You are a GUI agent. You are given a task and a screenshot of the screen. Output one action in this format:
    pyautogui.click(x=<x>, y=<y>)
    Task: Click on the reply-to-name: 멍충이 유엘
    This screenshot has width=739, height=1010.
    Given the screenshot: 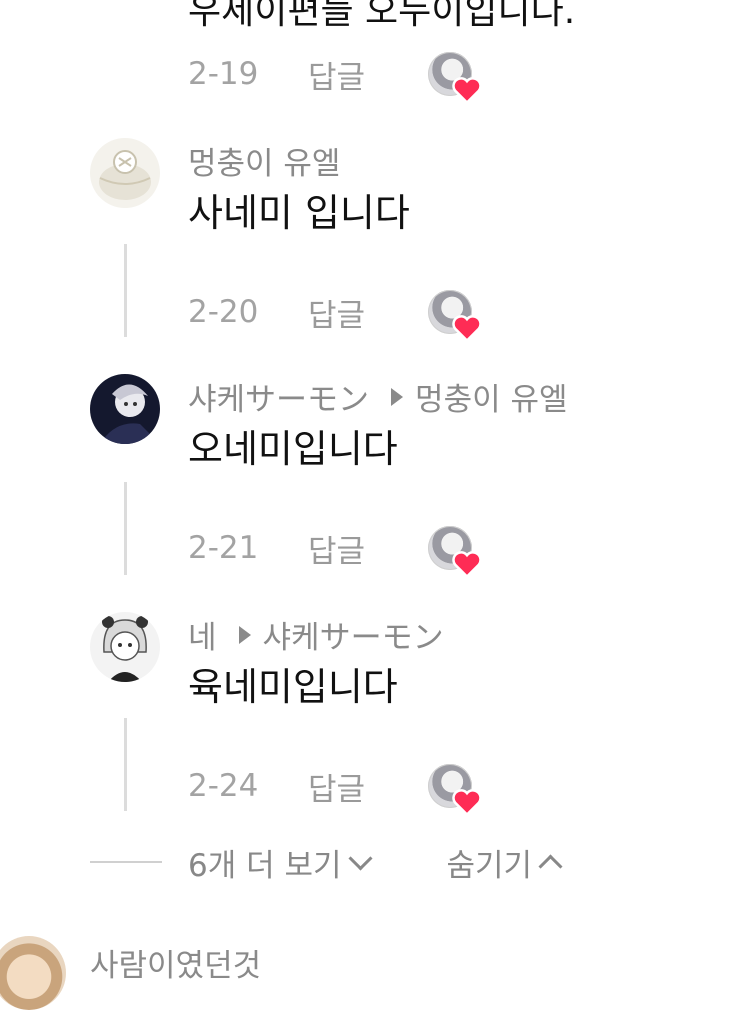 What is the action you would take?
    pyautogui.click(x=491, y=396)
    